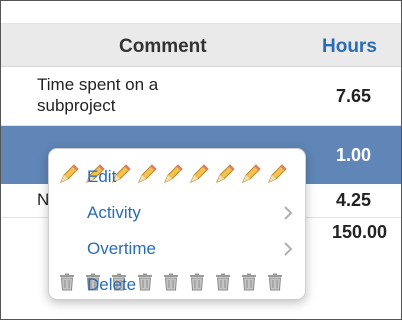 The height and width of the screenshot is (320, 402). Describe the element at coordinates (102, 176) in the screenshot. I see `menu-item-label: Edit` at that location.